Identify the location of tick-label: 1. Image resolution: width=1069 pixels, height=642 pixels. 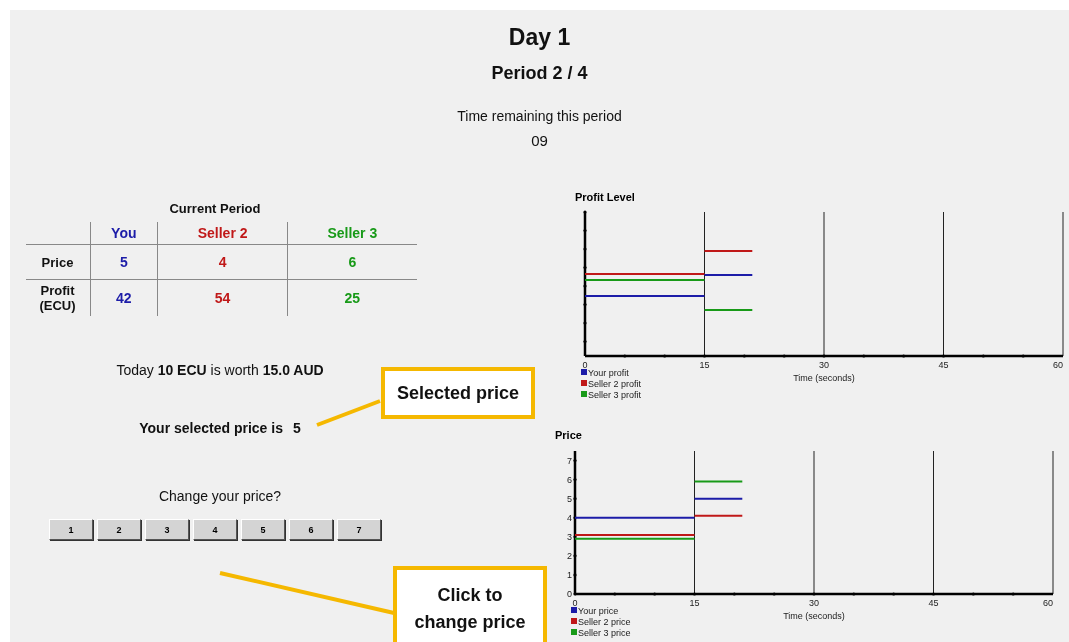
(569, 574).